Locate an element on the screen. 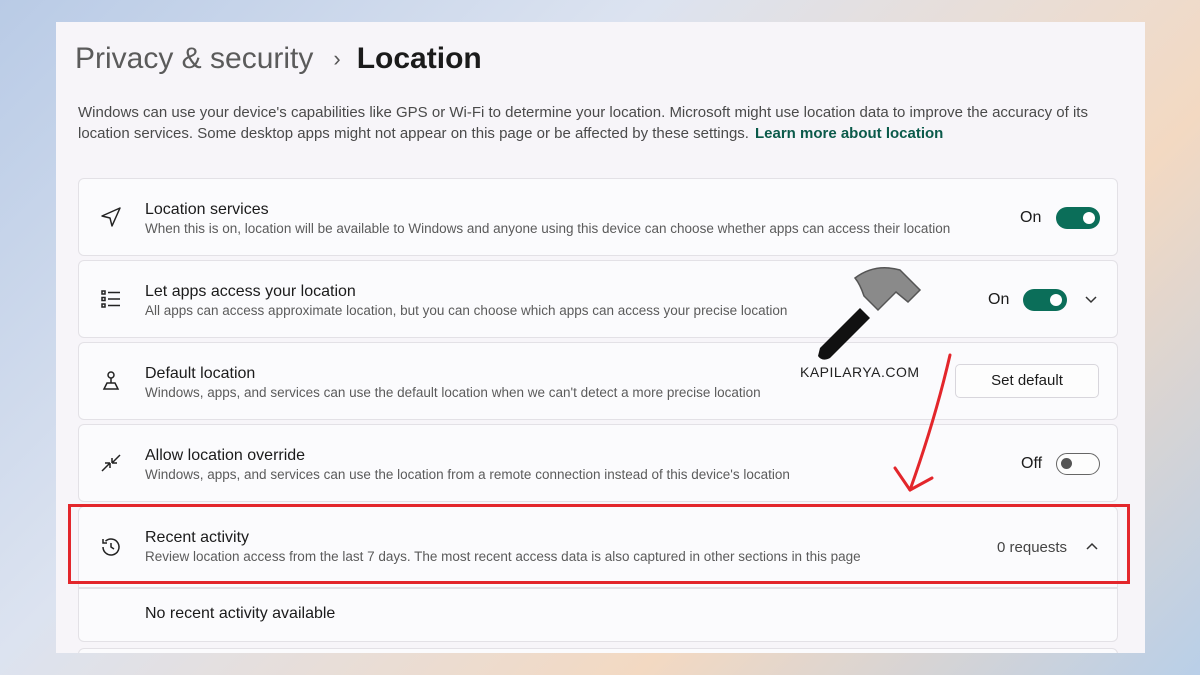 The width and height of the screenshot is (1200, 675). highlight-box is located at coordinates (599, 544).